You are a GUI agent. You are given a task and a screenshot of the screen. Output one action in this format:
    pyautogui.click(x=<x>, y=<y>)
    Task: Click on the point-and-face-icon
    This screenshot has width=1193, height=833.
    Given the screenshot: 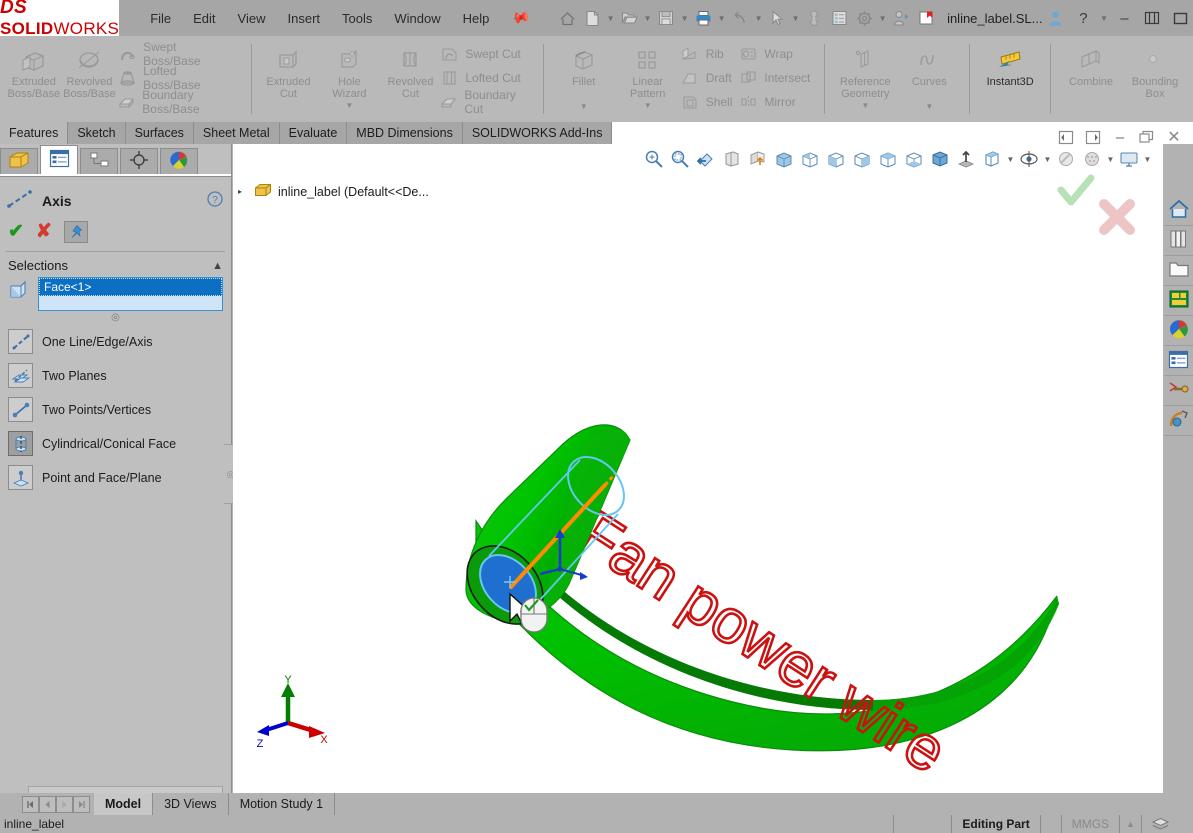 What is the action you would take?
    pyautogui.click(x=20, y=477)
    